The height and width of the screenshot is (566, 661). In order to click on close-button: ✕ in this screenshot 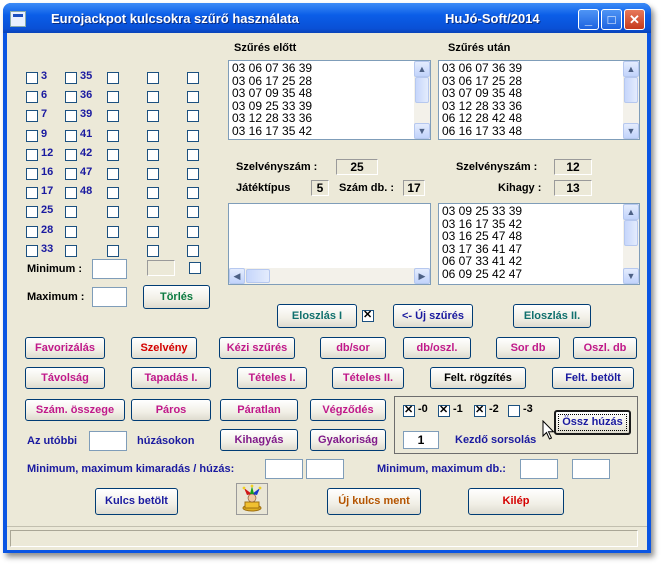, I will do `click(634, 19)`.